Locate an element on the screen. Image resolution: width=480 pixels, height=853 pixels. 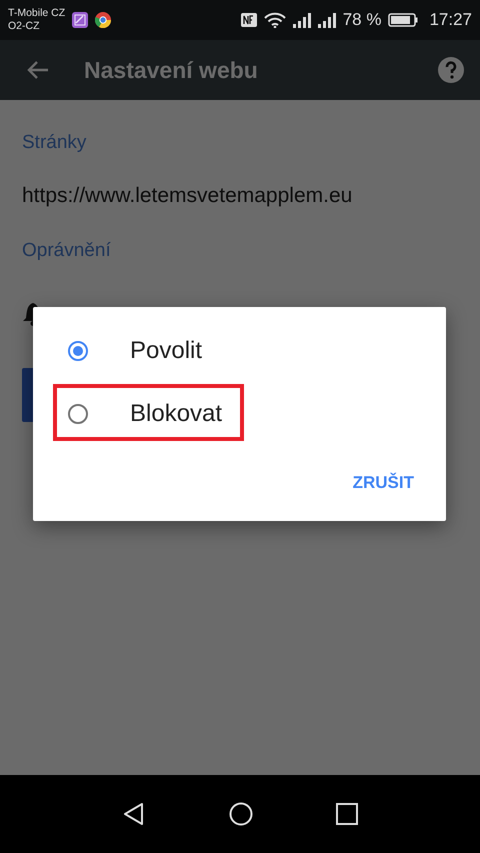
home-icon is located at coordinates (240, 814).